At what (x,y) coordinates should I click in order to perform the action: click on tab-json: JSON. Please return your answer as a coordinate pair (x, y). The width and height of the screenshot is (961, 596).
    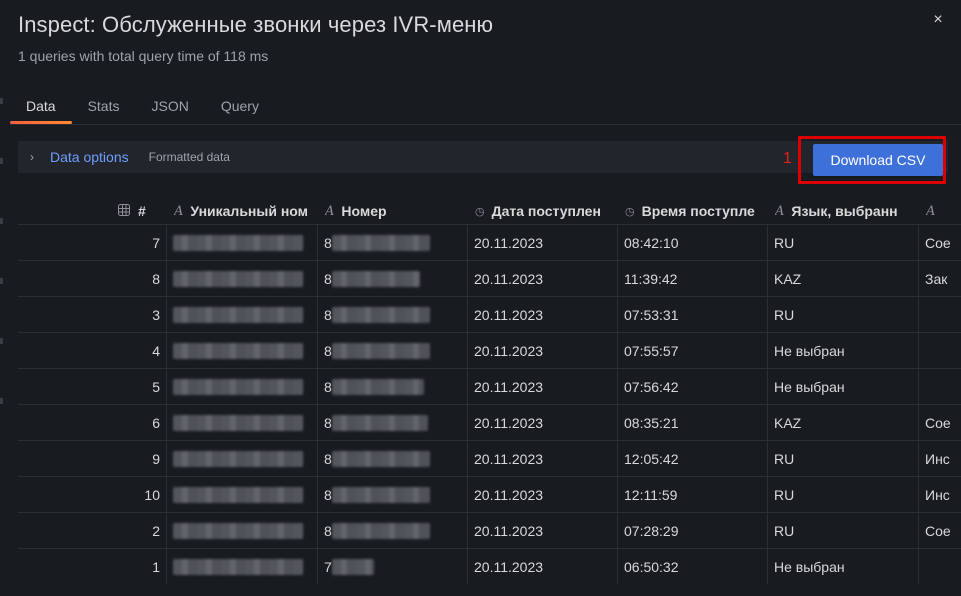
    Looking at the image, I should click on (169, 107).